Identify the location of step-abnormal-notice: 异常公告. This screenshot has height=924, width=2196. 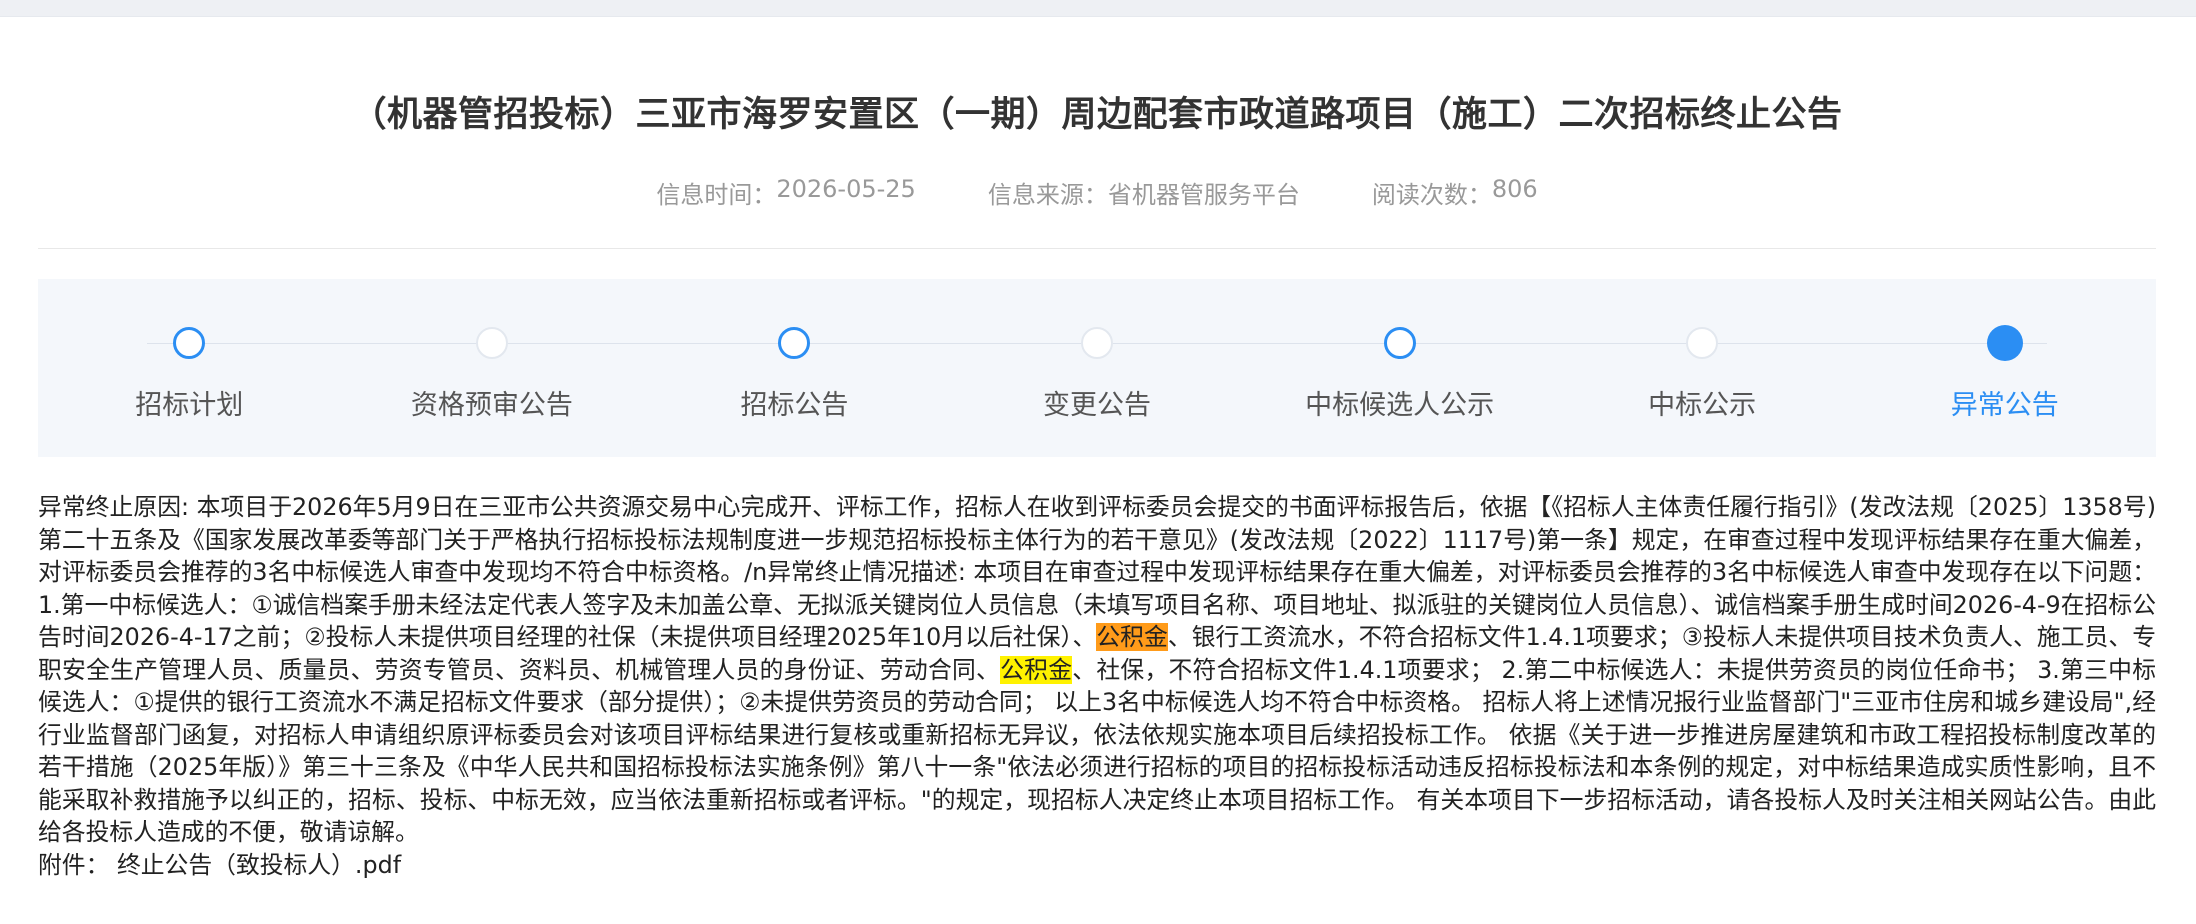
(2004, 368).